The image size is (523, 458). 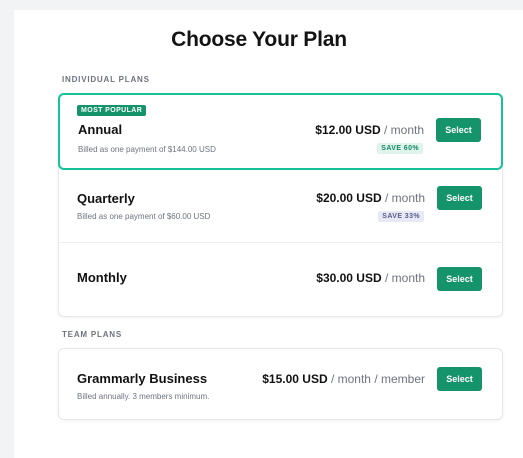 I want to click on price-period: / month / member, so click(x=376, y=379).